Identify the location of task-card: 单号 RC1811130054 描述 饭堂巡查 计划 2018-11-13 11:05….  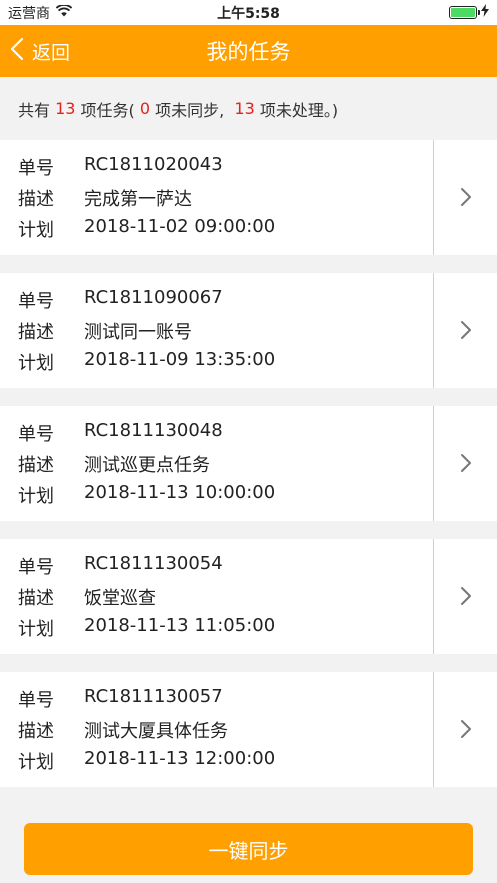
(248, 596).